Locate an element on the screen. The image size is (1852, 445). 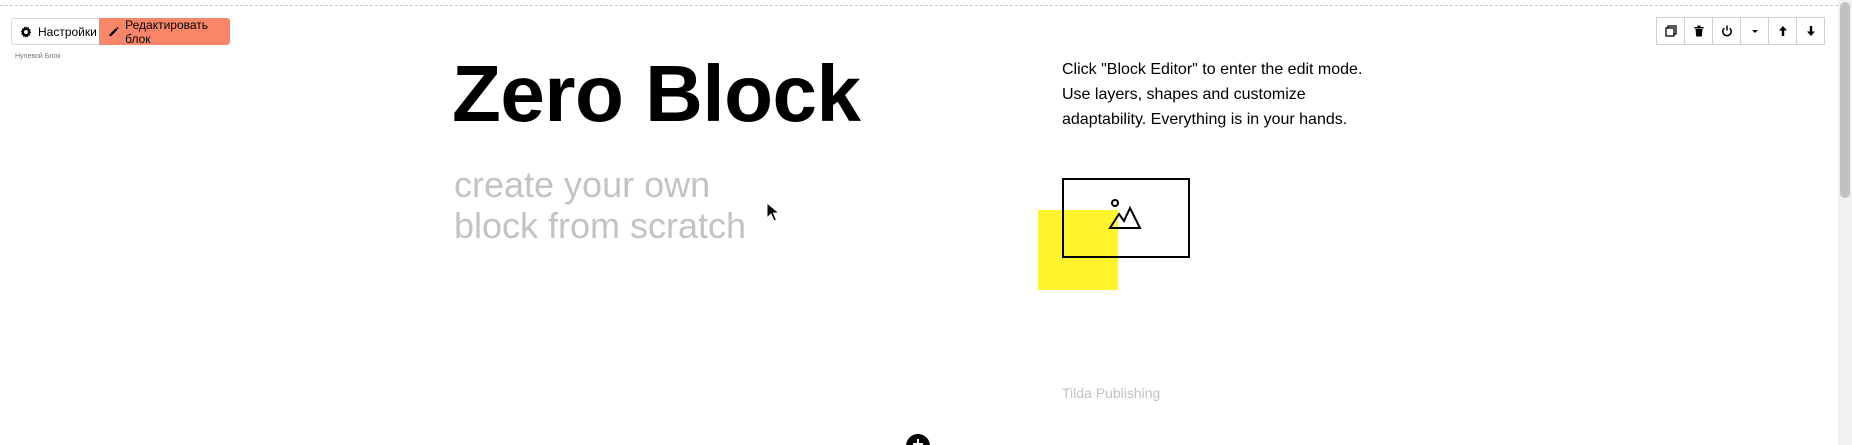
more-options-button is located at coordinates (1754, 31).